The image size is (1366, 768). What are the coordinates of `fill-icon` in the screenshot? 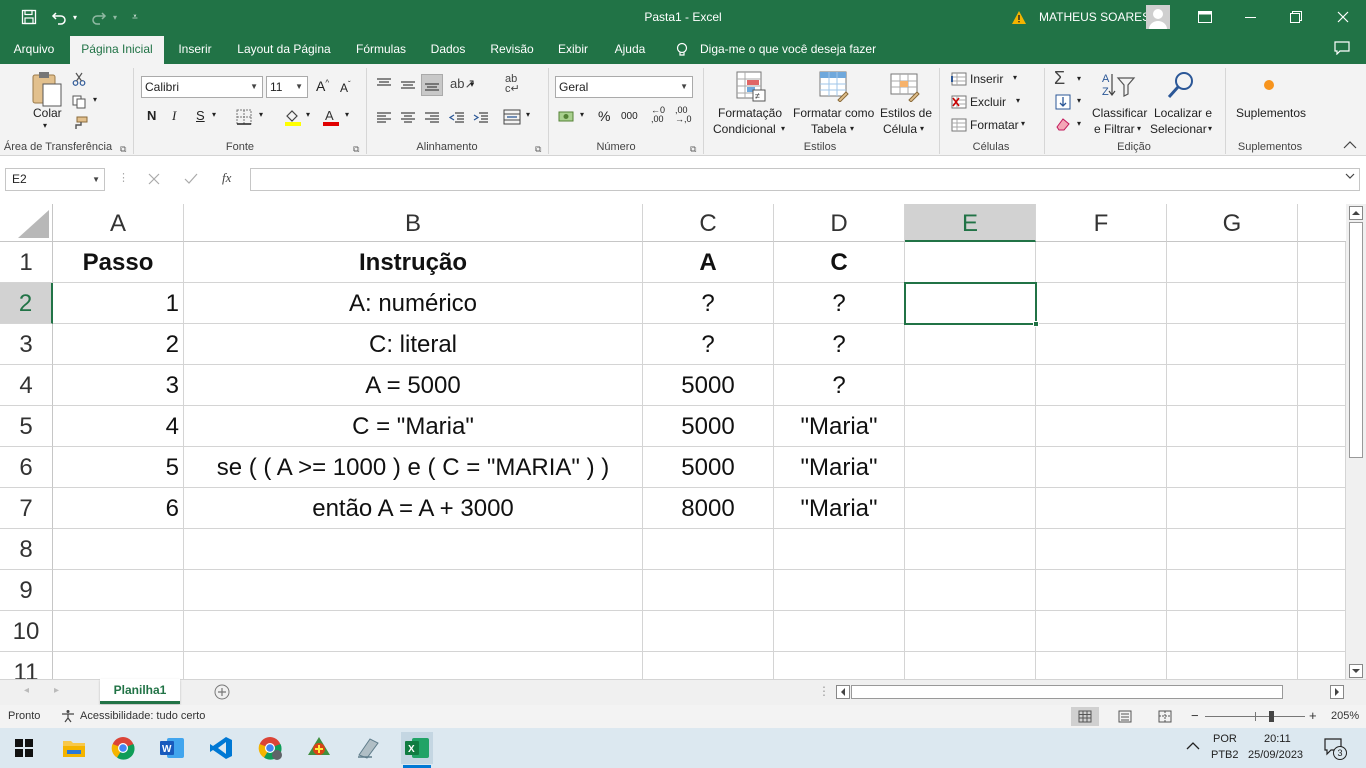 It's located at (1063, 102).